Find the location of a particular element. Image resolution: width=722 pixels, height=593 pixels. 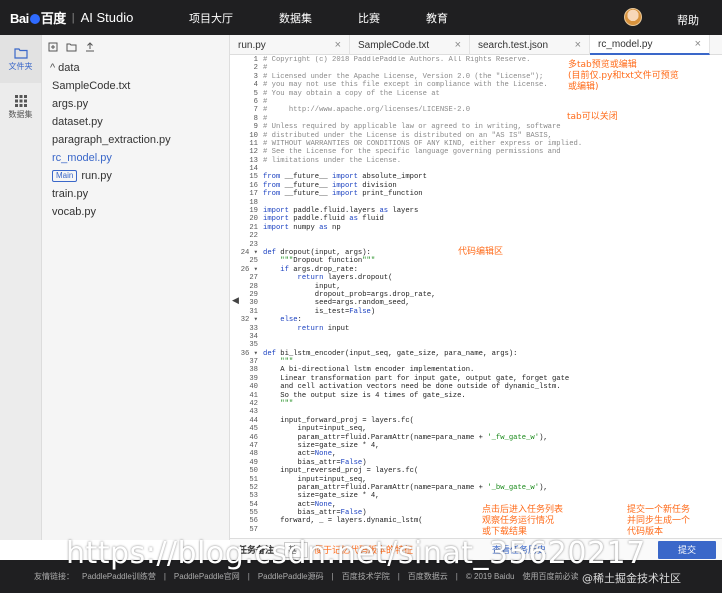

line-number: 38 is located at coordinates (253, 370).